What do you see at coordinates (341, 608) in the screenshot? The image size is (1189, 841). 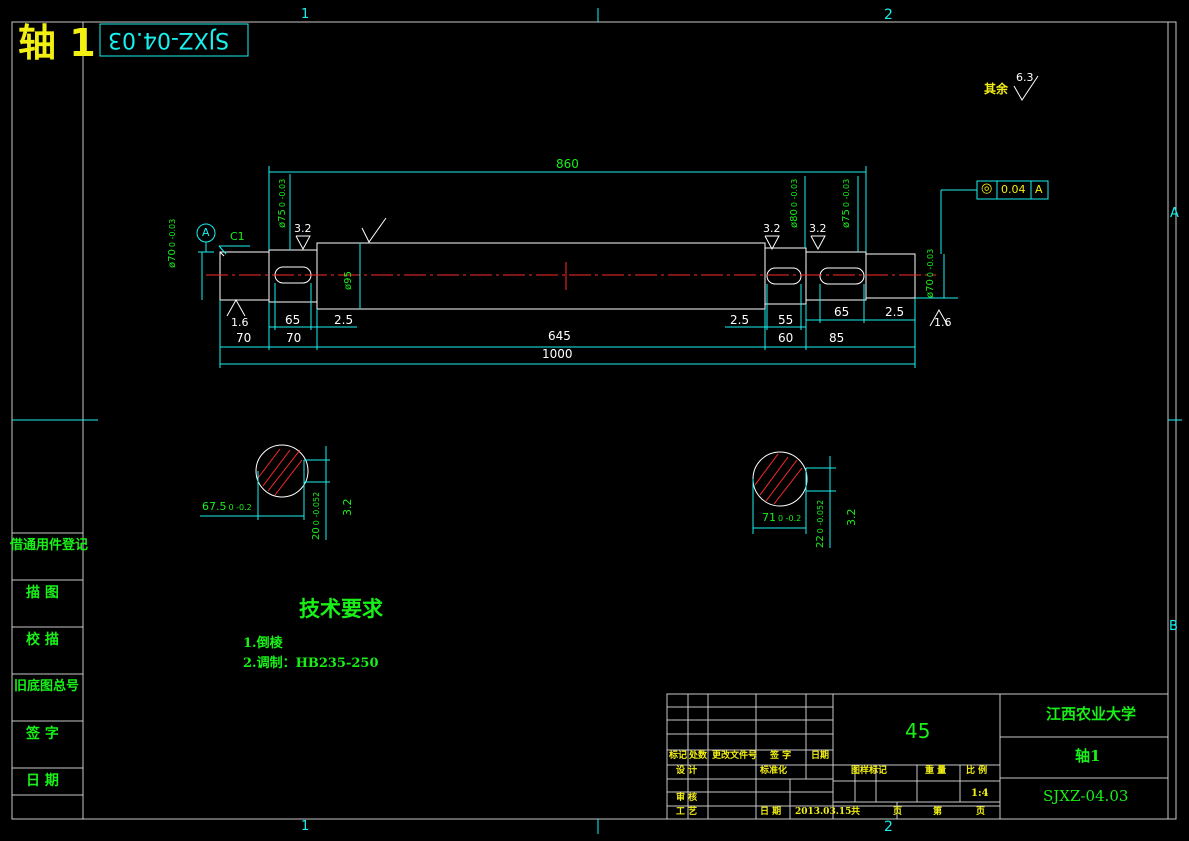 I see `tech-heading: 技术要求` at bounding box center [341, 608].